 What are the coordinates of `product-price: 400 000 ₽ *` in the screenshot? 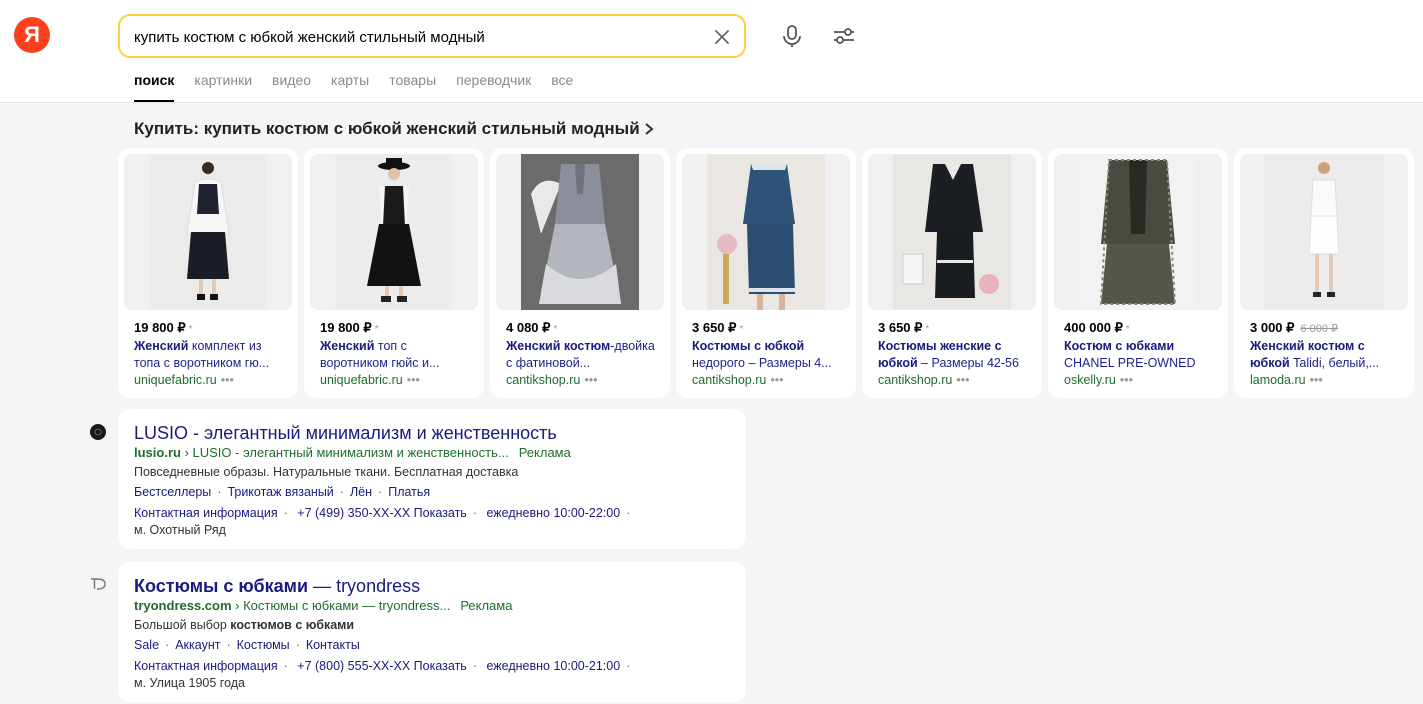 It's located at (1097, 327).